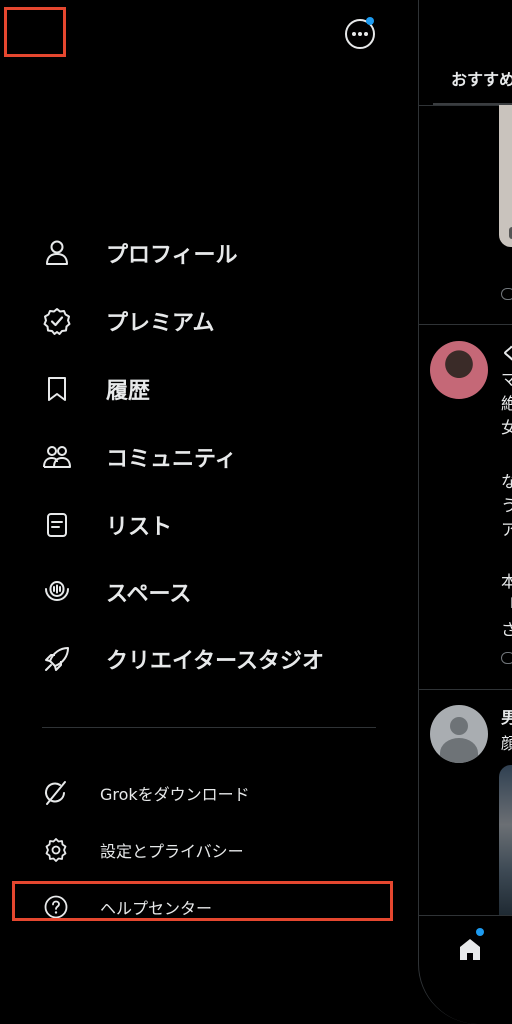 This screenshot has width=512, height=1024. I want to click on tweet-text: 女, so click(506, 426).